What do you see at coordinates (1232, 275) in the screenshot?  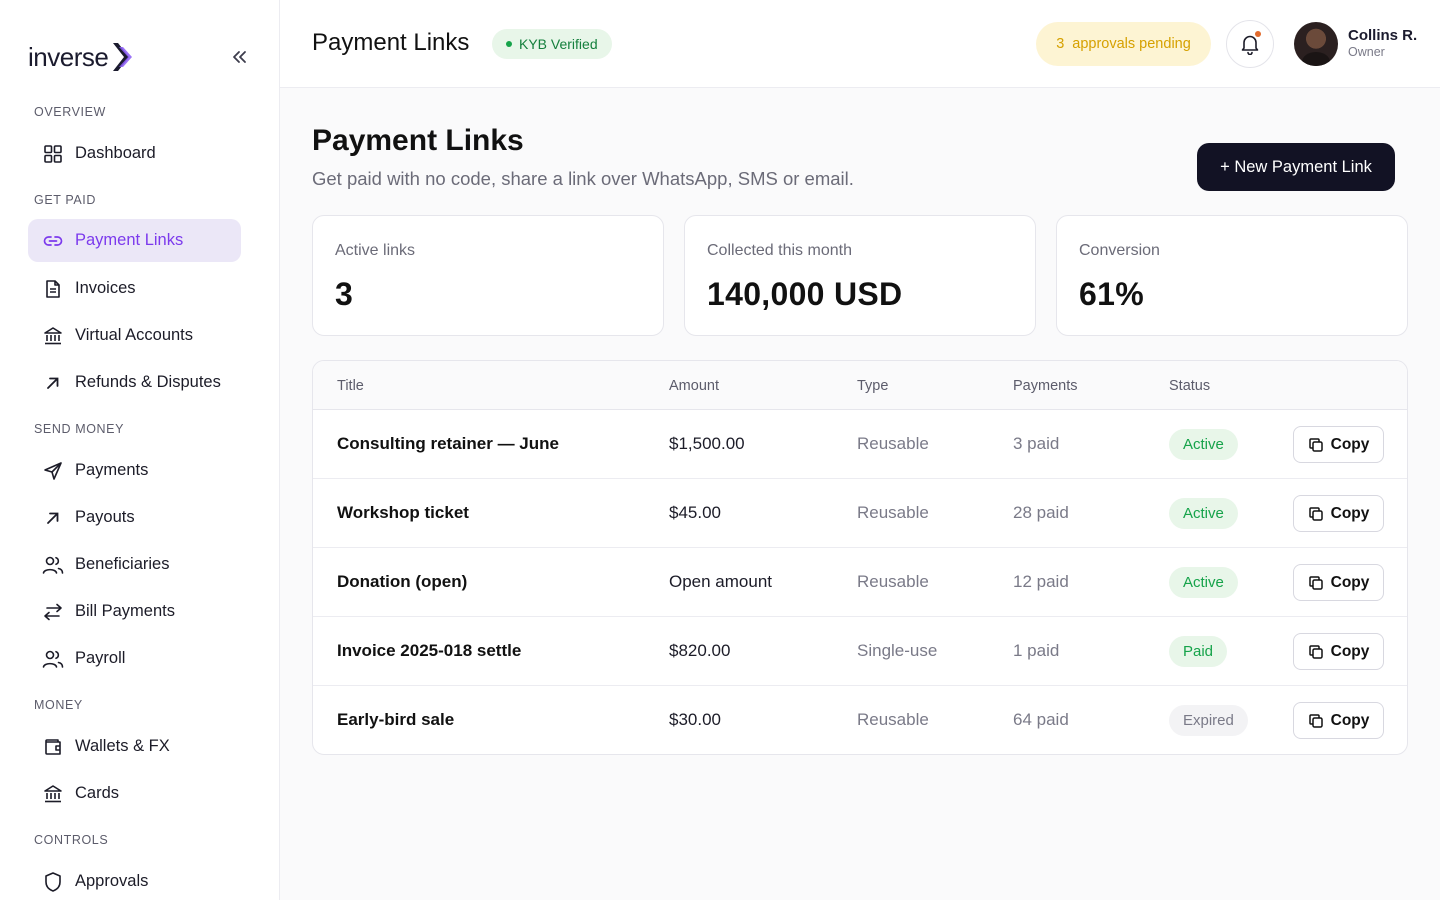 I see `stat-card-conversion: Conversion 61%` at bounding box center [1232, 275].